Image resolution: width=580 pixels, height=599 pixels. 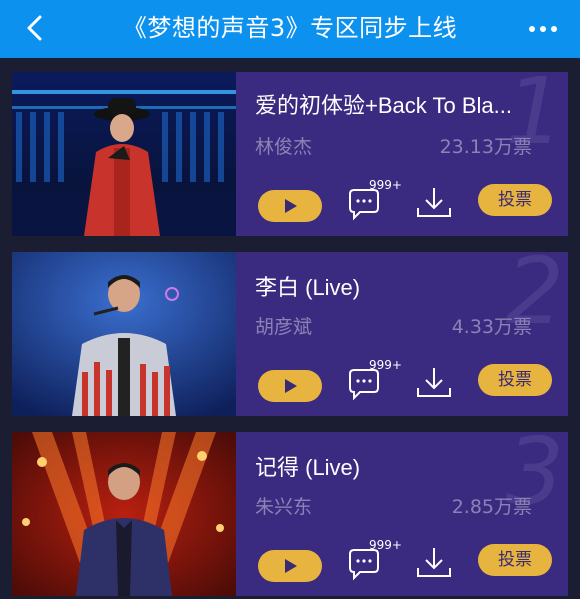 I want to click on more-dots-icon, so click(x=543, y=29).